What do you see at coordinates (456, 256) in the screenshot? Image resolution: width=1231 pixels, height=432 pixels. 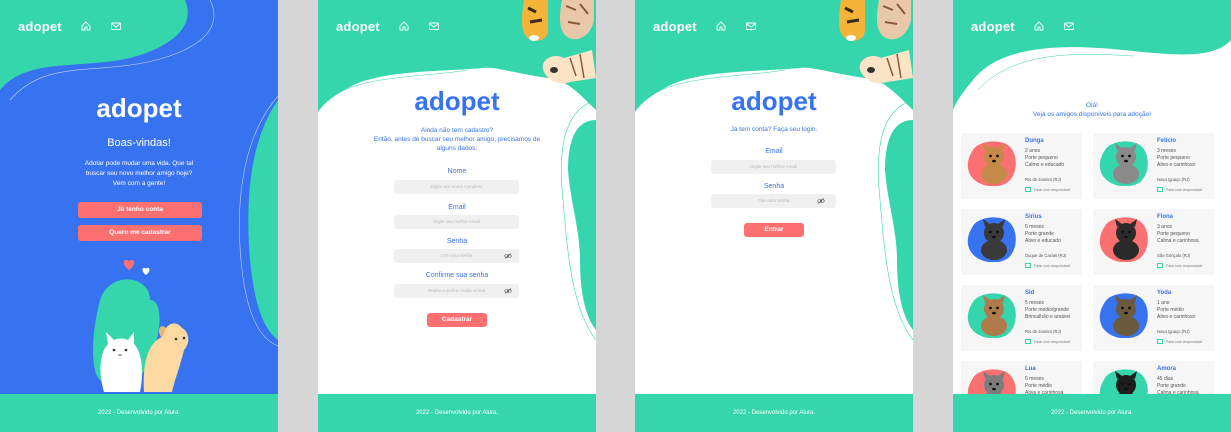 I see `password-field: Crie uma senha` at bounding box center [456, 256].